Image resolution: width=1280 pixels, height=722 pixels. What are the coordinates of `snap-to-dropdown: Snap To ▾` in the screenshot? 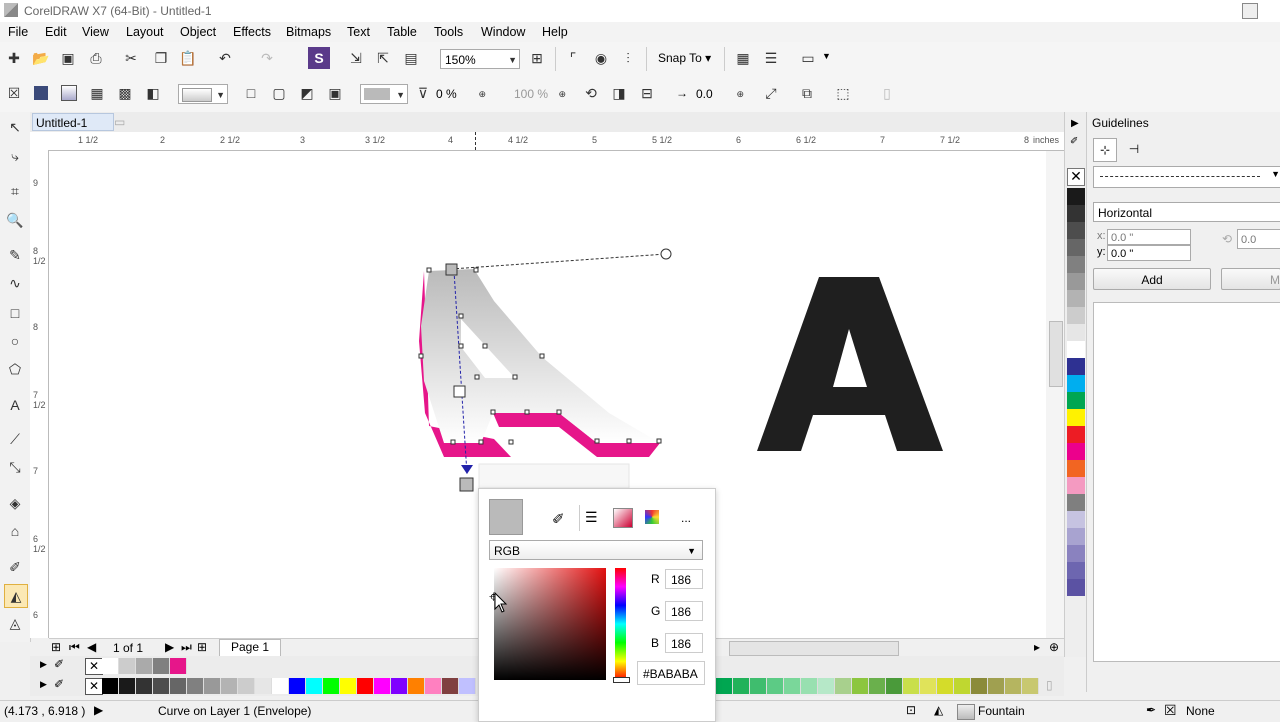 It's located at (684, 58).